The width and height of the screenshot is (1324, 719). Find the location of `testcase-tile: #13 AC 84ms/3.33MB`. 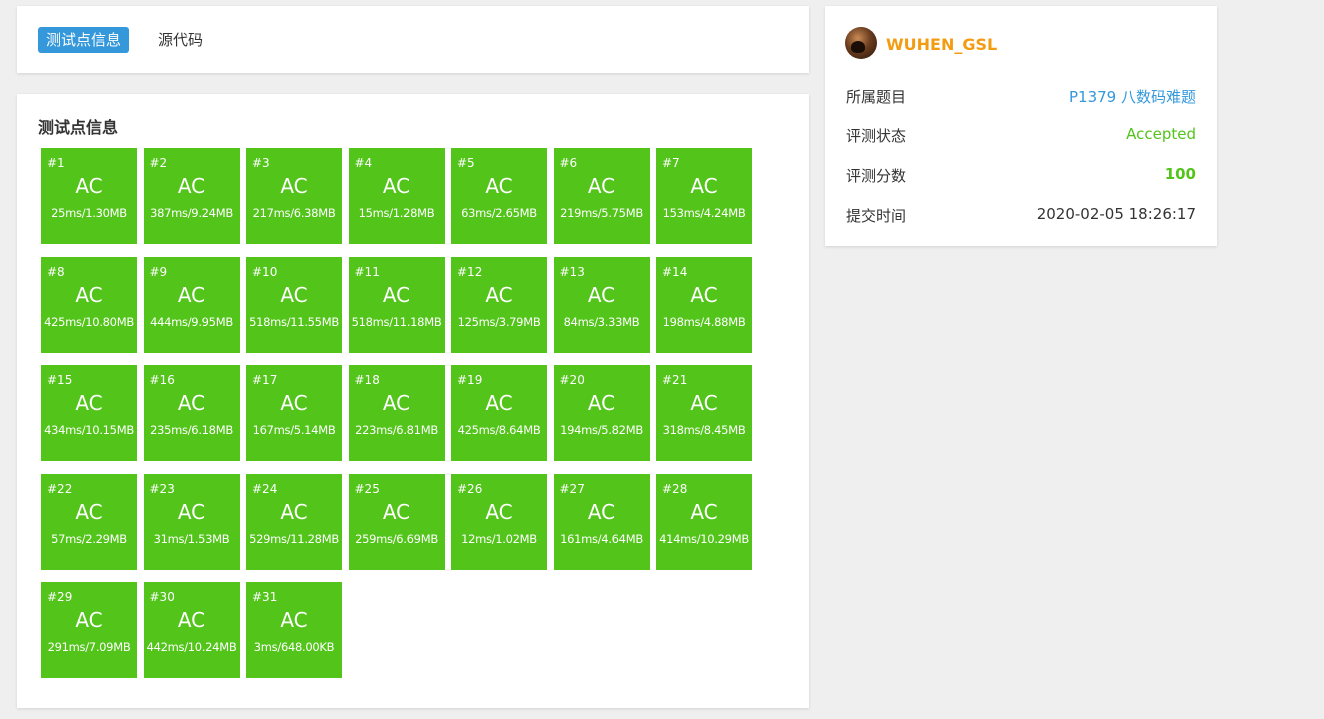

testcase-tile: #13 AC 84ms/3.33MB is located at coordinates (601, 304).